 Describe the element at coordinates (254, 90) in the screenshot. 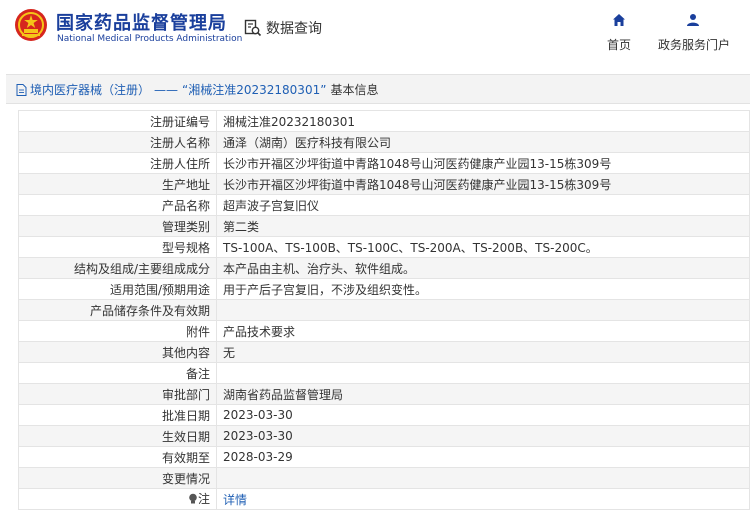

I see `breadcrumb-title: “湘械注准20232180301”` at that location.